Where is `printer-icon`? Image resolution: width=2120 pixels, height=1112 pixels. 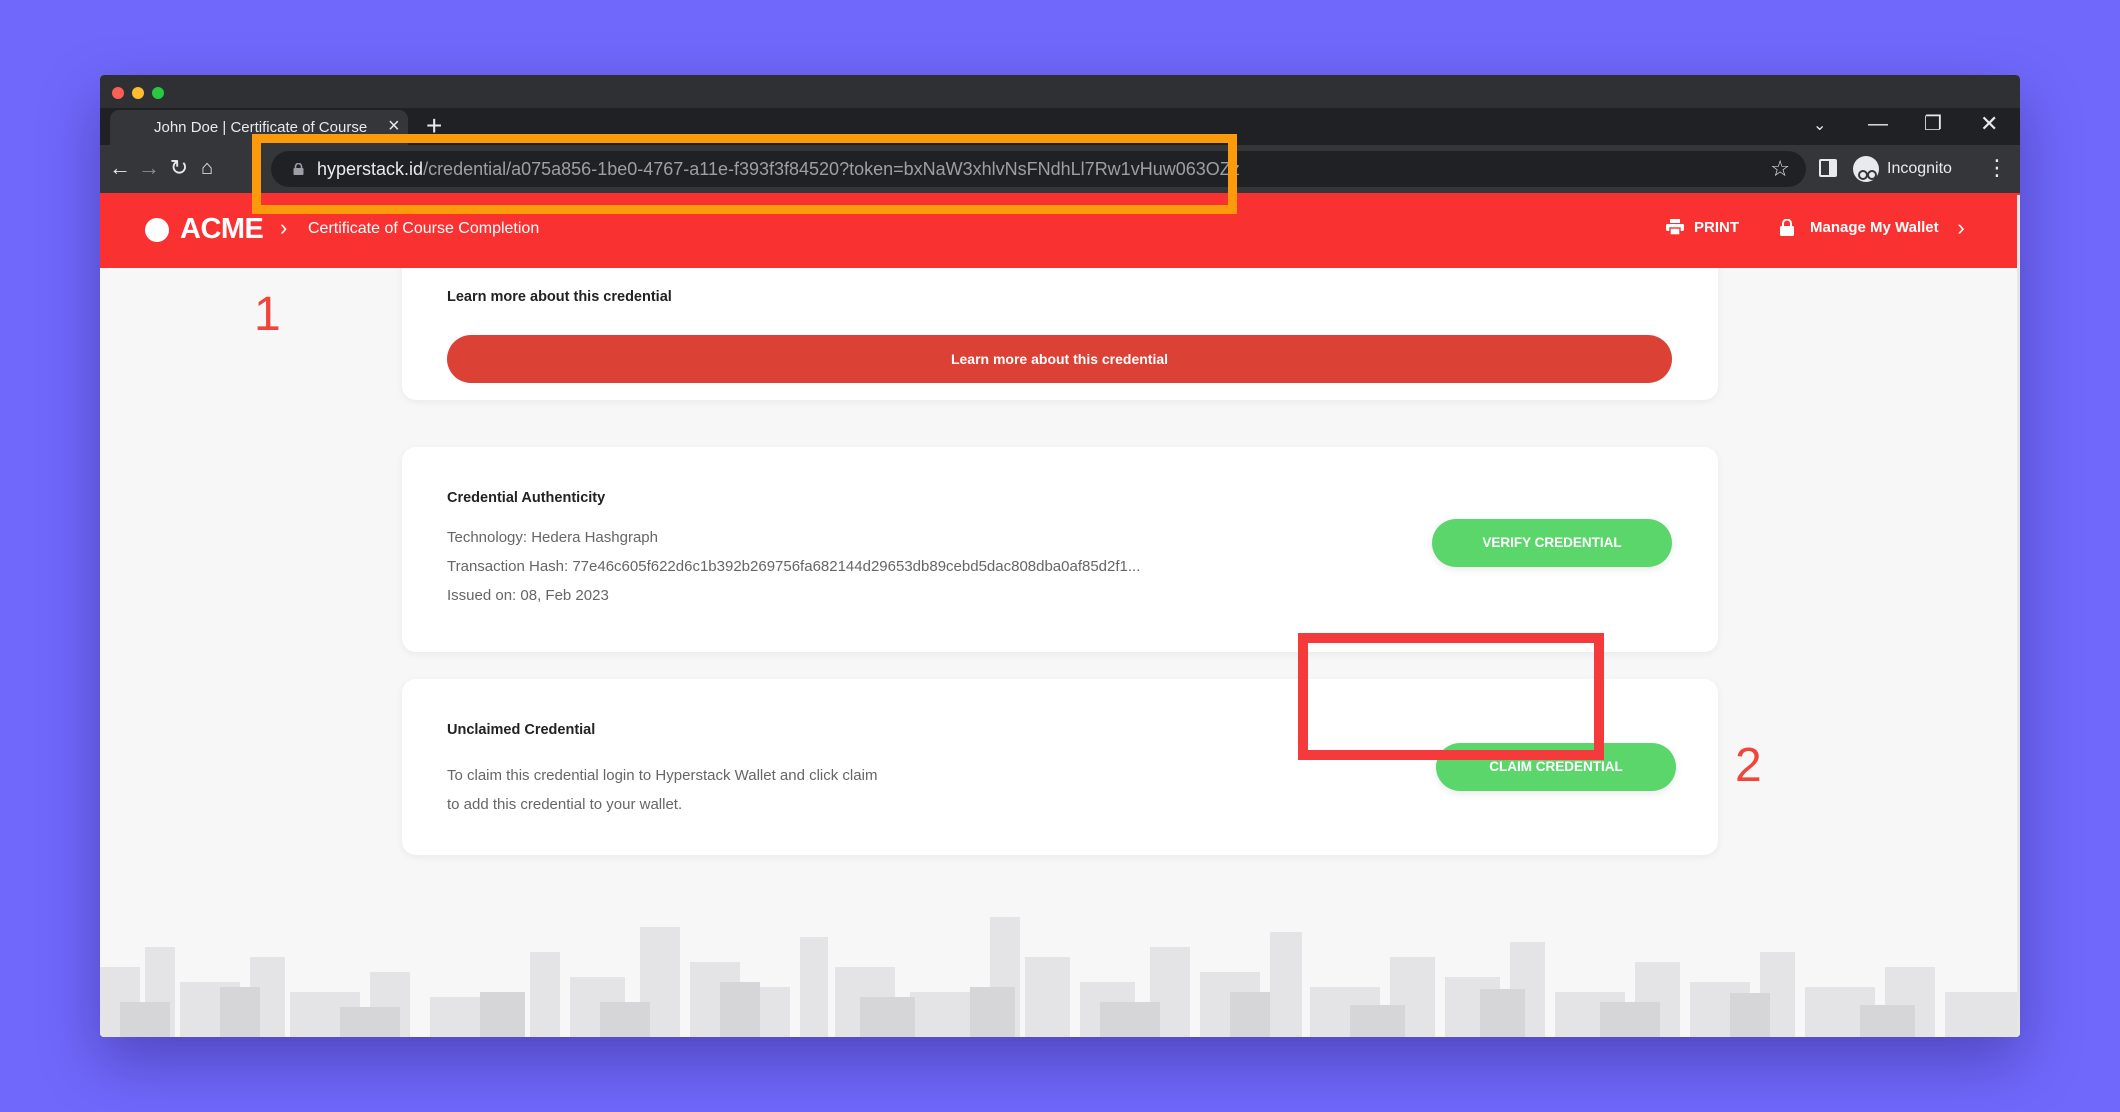
printer-icon is located at coordinates (1675, 227).